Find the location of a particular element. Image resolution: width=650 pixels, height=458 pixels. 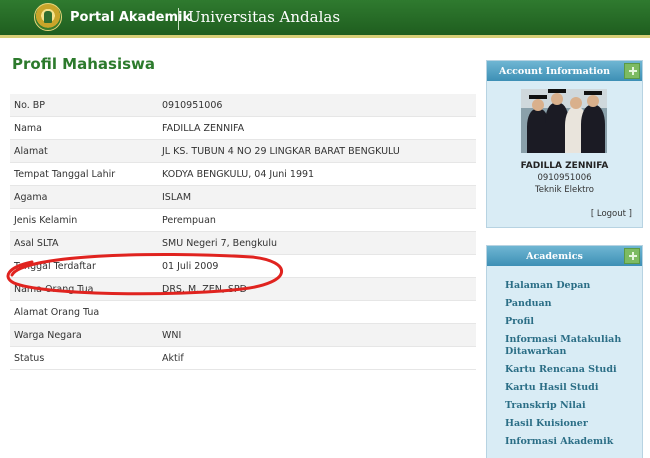

university-logo-icon is located at coordinates (48, 17).